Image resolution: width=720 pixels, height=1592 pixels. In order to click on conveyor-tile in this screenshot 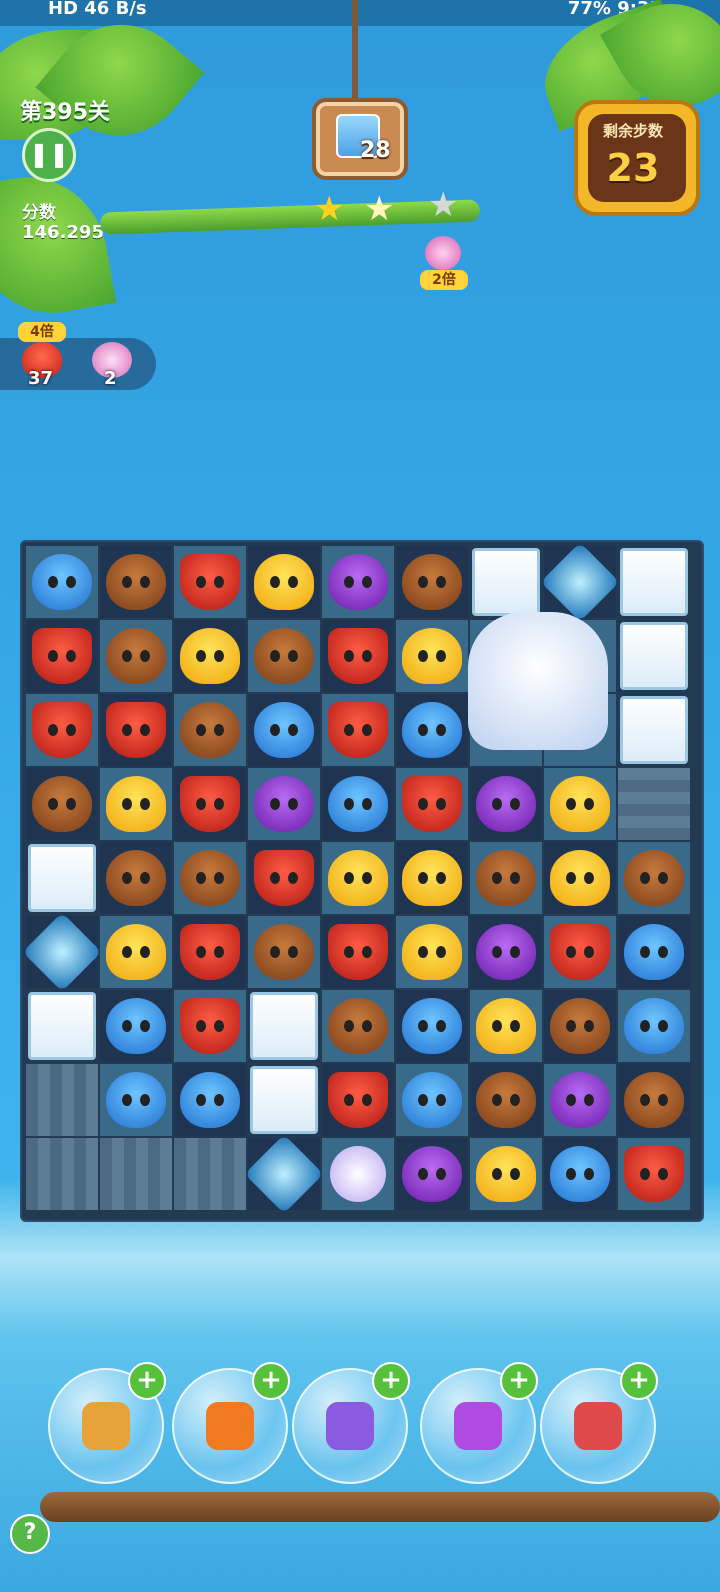, I will do `click(654, 804)`.